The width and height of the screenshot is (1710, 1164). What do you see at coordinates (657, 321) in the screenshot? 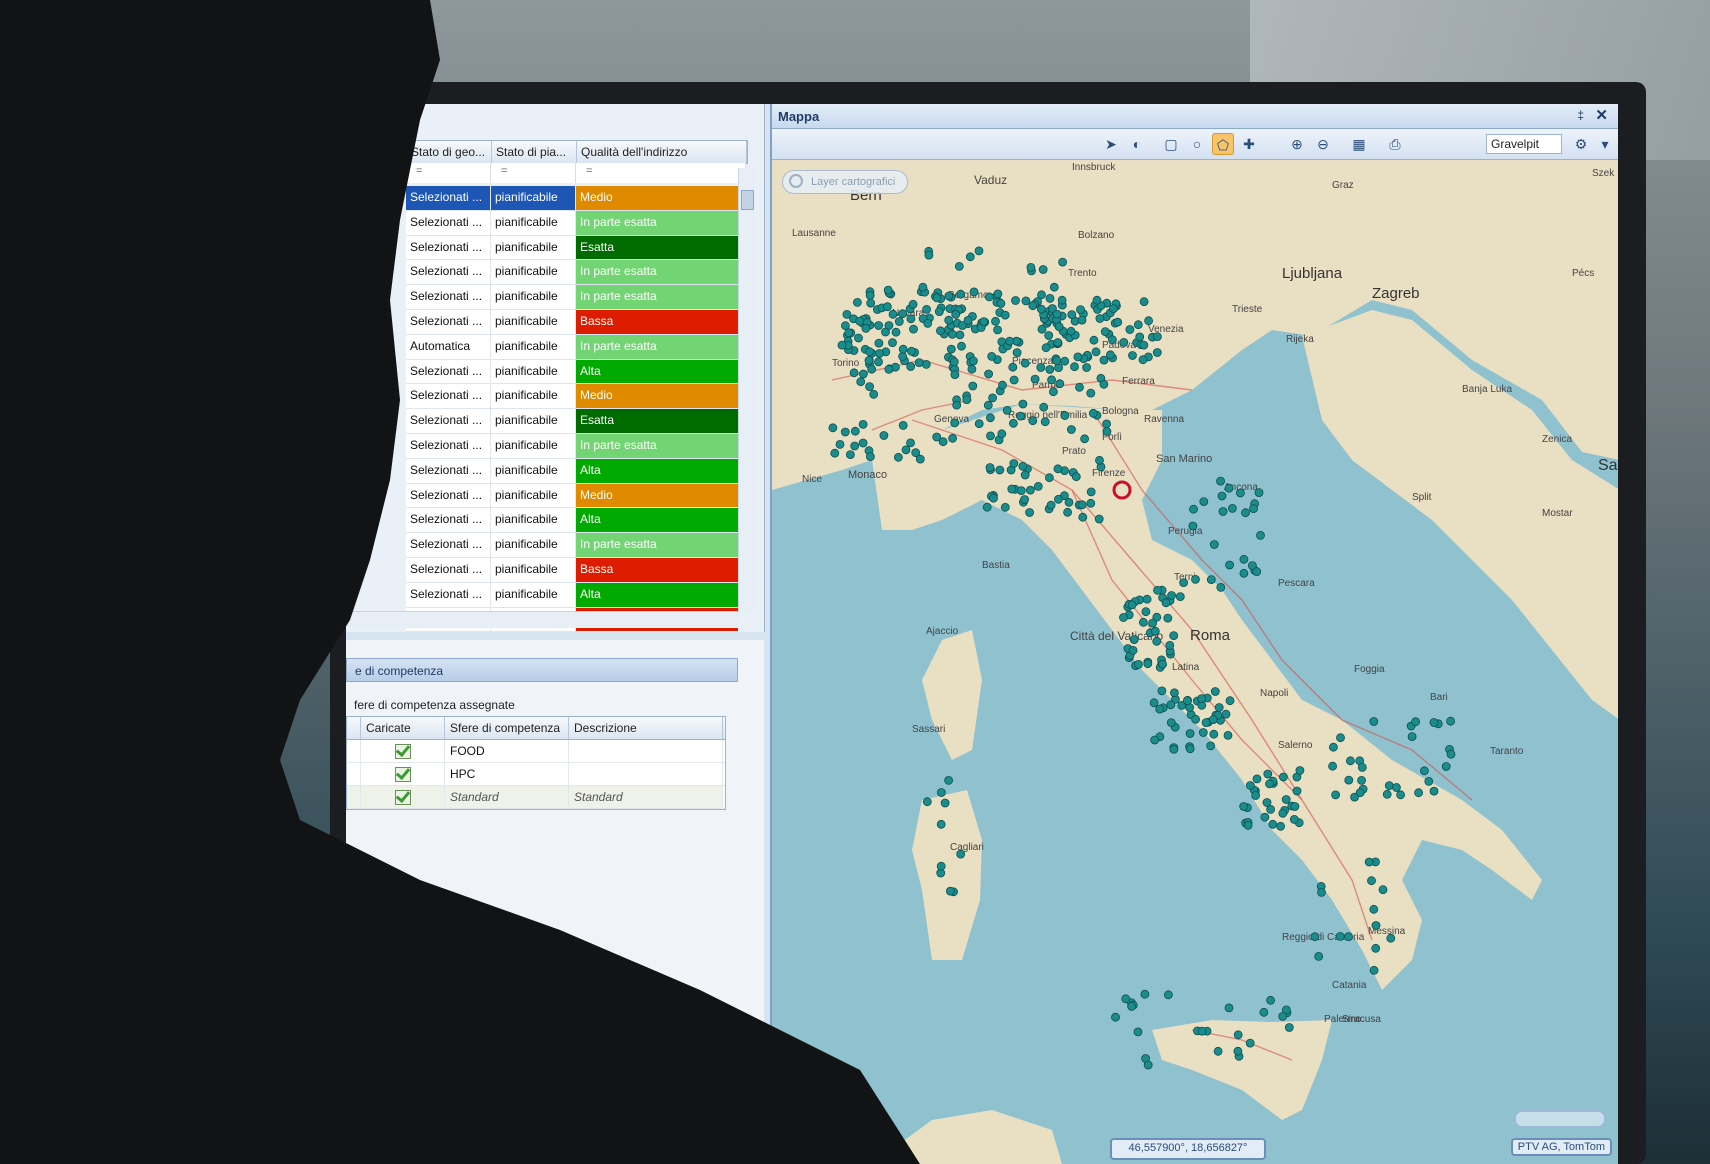
I see `address-quality-cell: Bassa` at bounding box center [657, 321].